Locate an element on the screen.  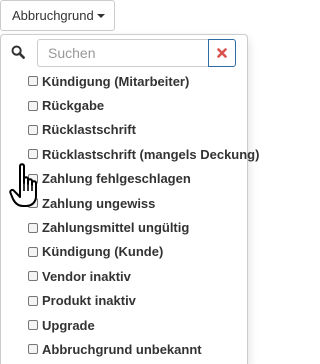
search-row is located at coordinates (124, 52).